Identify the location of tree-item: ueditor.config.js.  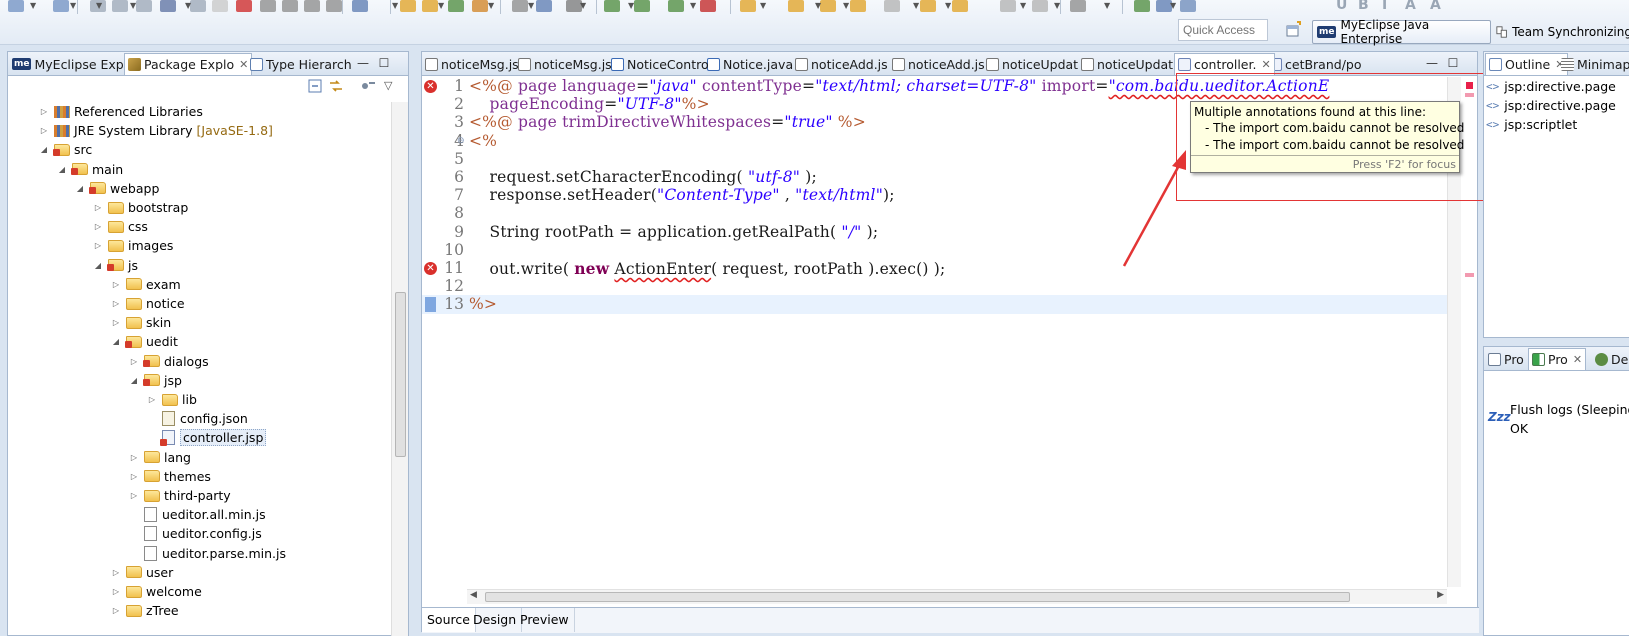
(195, 533).